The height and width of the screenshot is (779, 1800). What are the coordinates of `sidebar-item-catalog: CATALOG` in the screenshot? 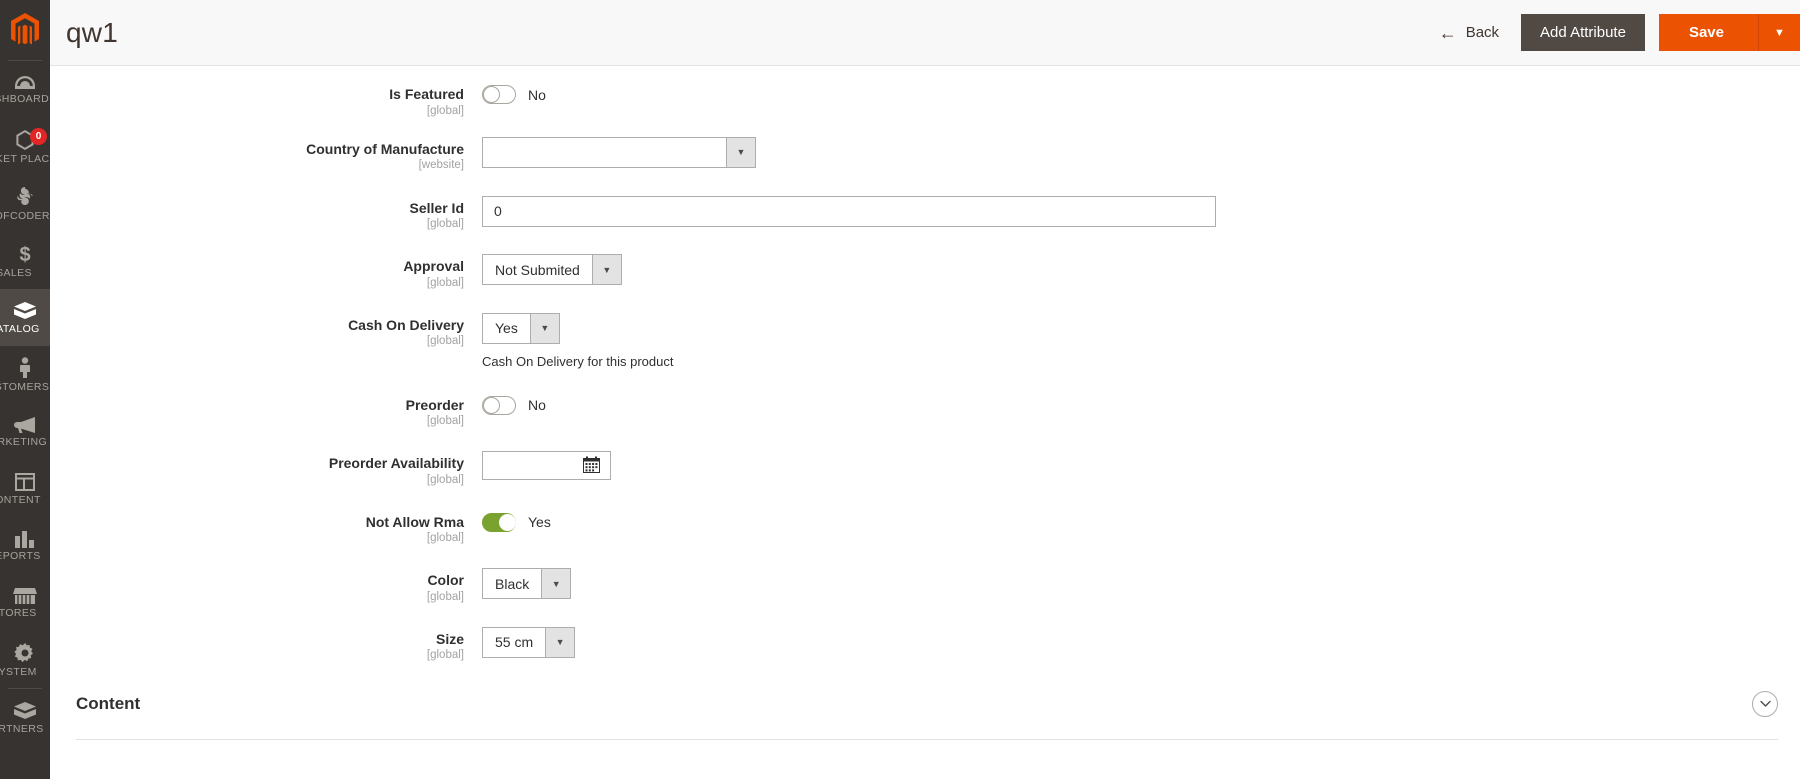 It's located at (25, 317).